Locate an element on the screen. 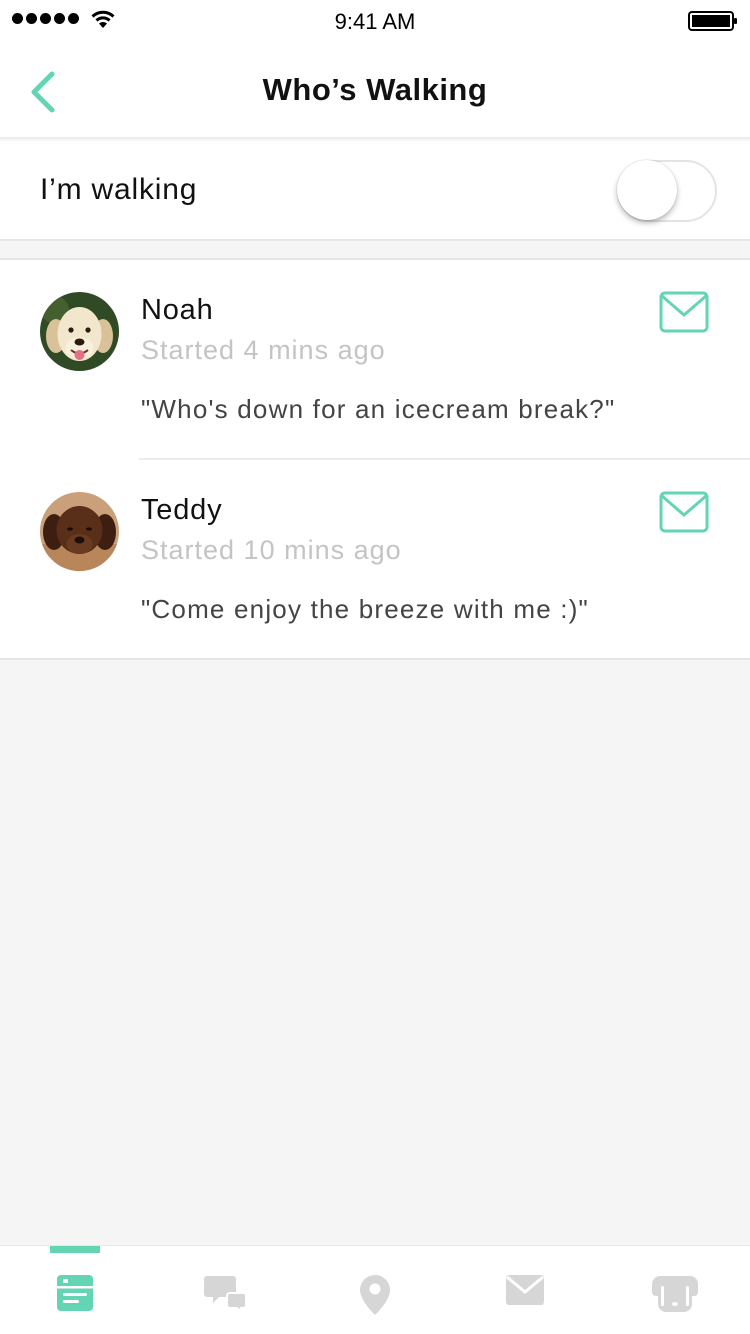 Image resolution: width=750 pixels, height=1334 pixels. walker-name: Noah is located at coordinates (177, 310).